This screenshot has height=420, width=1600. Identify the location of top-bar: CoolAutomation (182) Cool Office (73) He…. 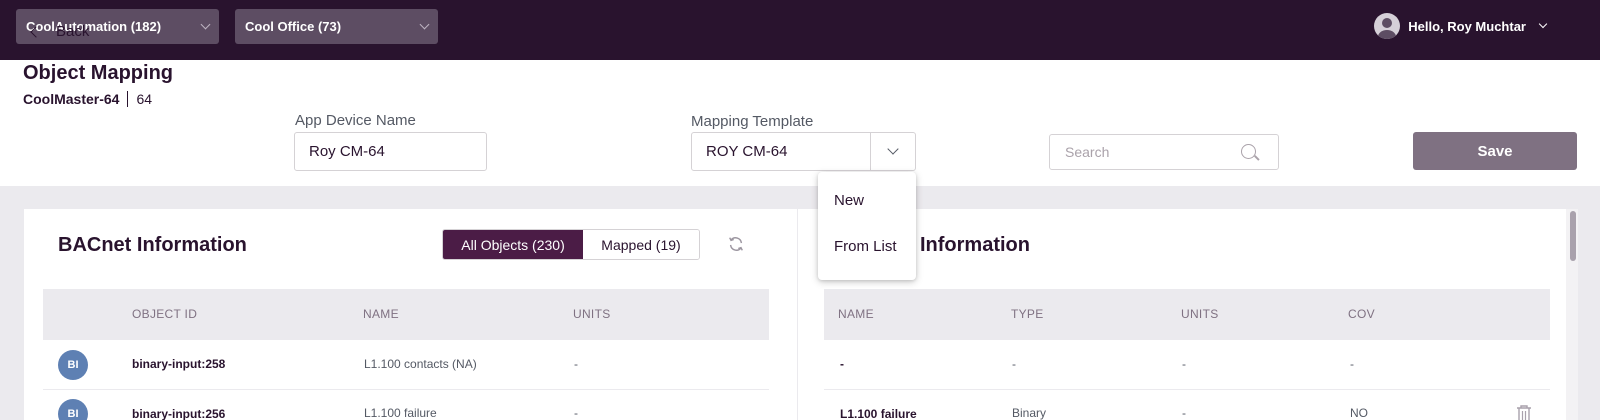
(800, 30).